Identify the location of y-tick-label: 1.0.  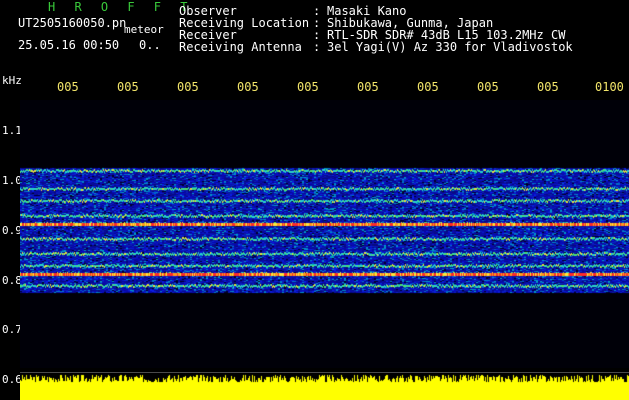
(12, 180).